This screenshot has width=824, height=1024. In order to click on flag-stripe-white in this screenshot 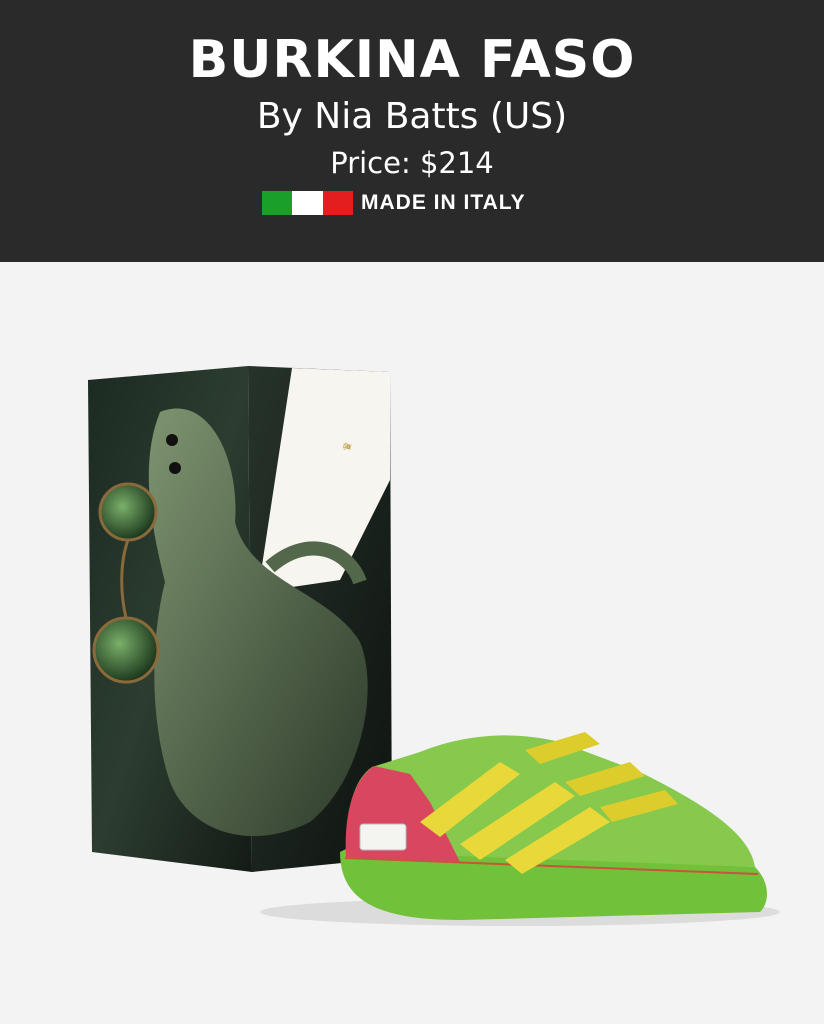, I will do `click(307, 203)`.